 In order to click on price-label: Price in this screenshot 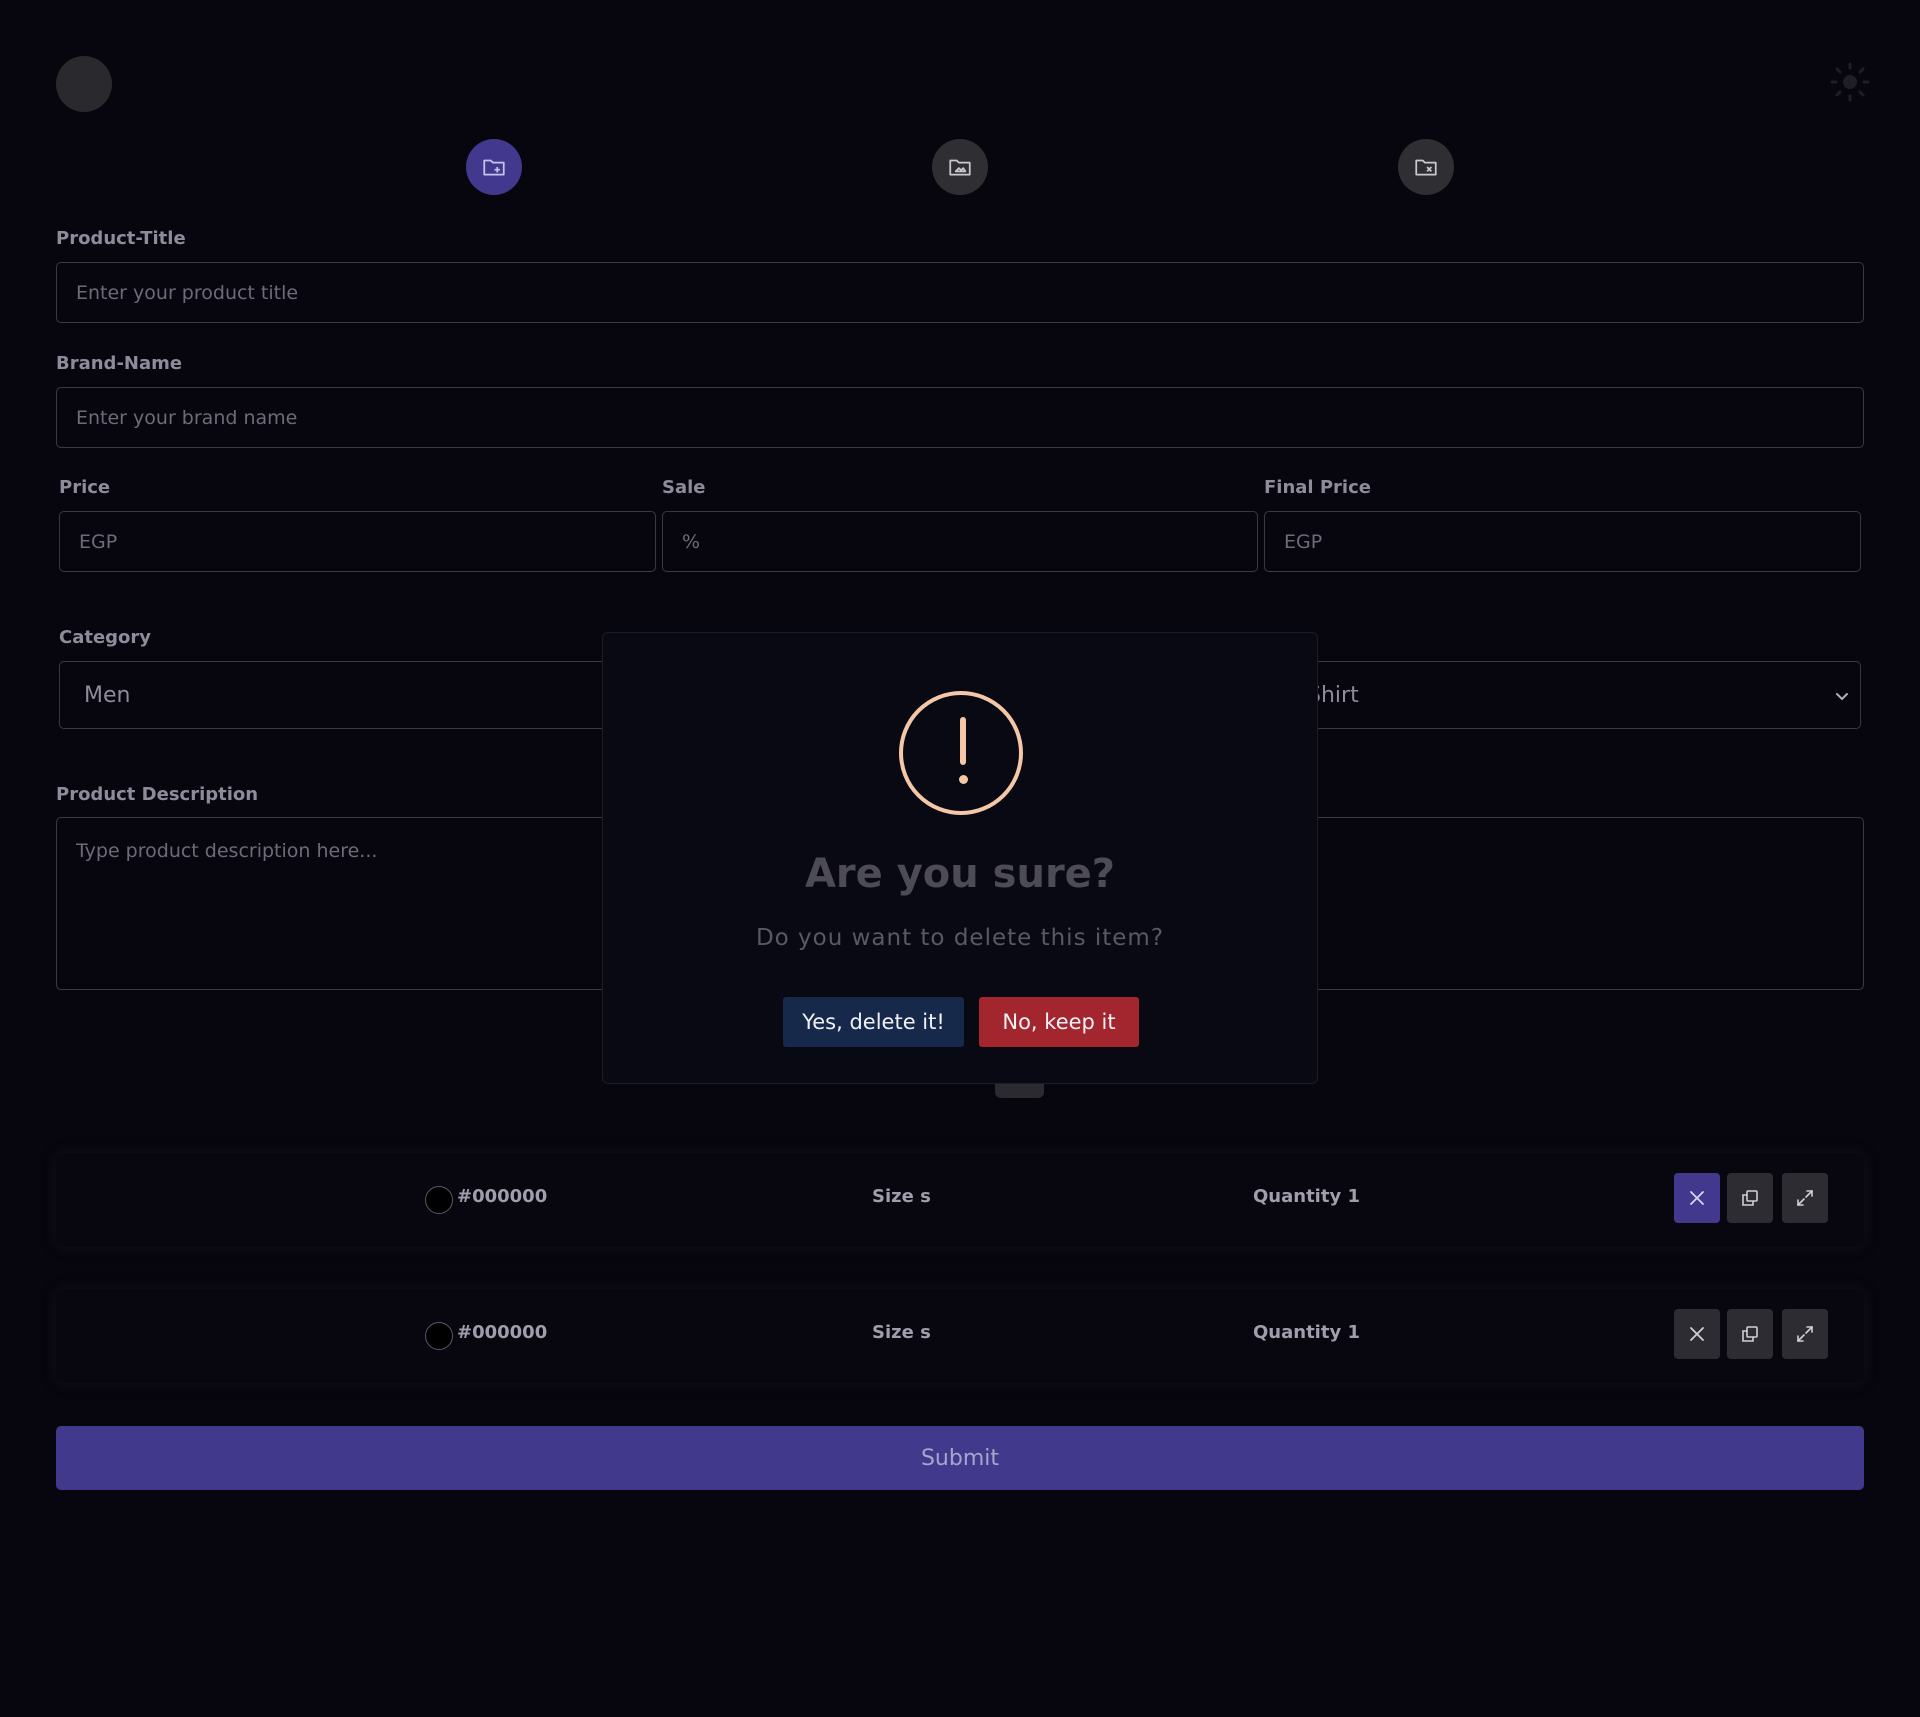, I will do `click(85, 487)`.